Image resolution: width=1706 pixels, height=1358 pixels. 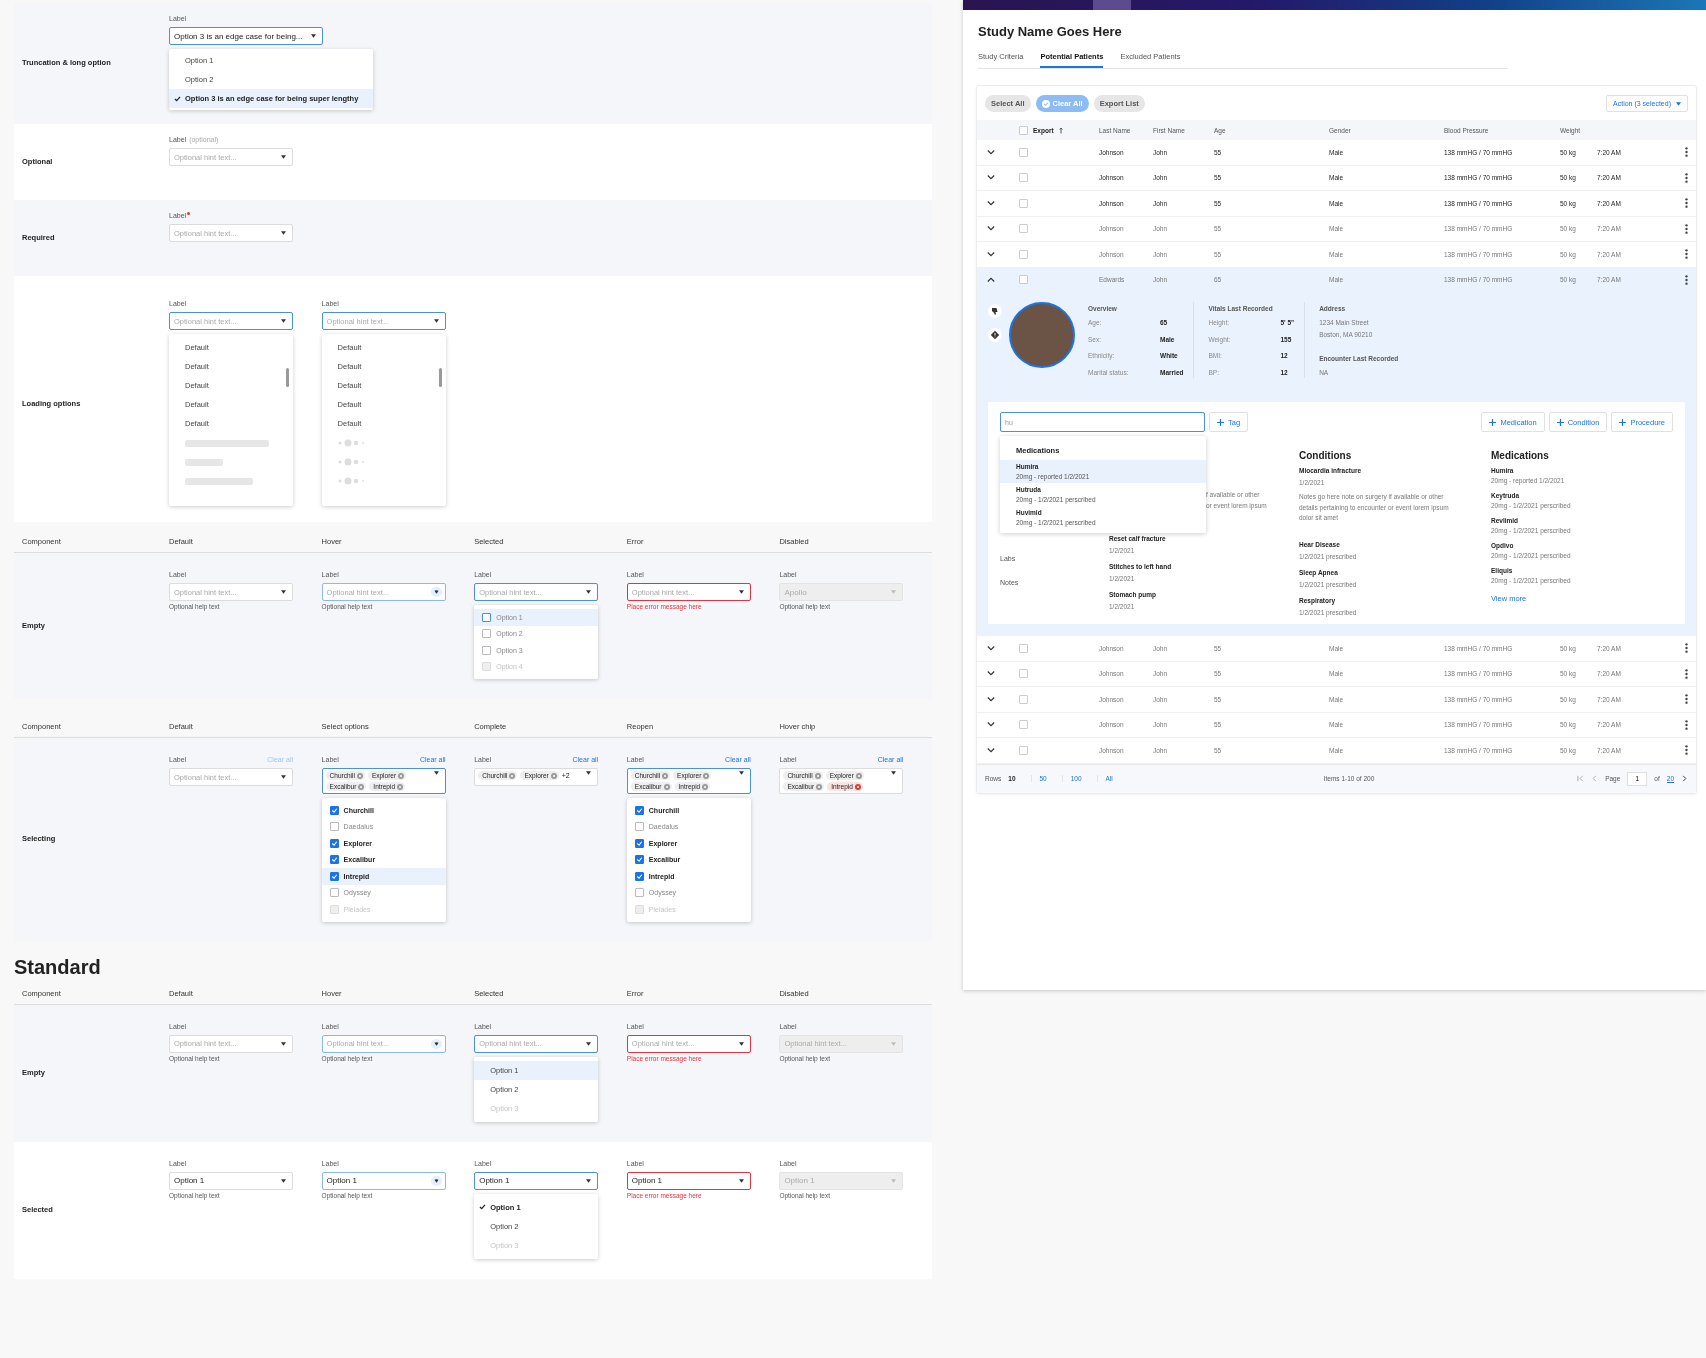 What do you see at coordinates (1060, 130) in the screenshot?
I see `sort-arrow-icon` at bounding box center [1060, 130].